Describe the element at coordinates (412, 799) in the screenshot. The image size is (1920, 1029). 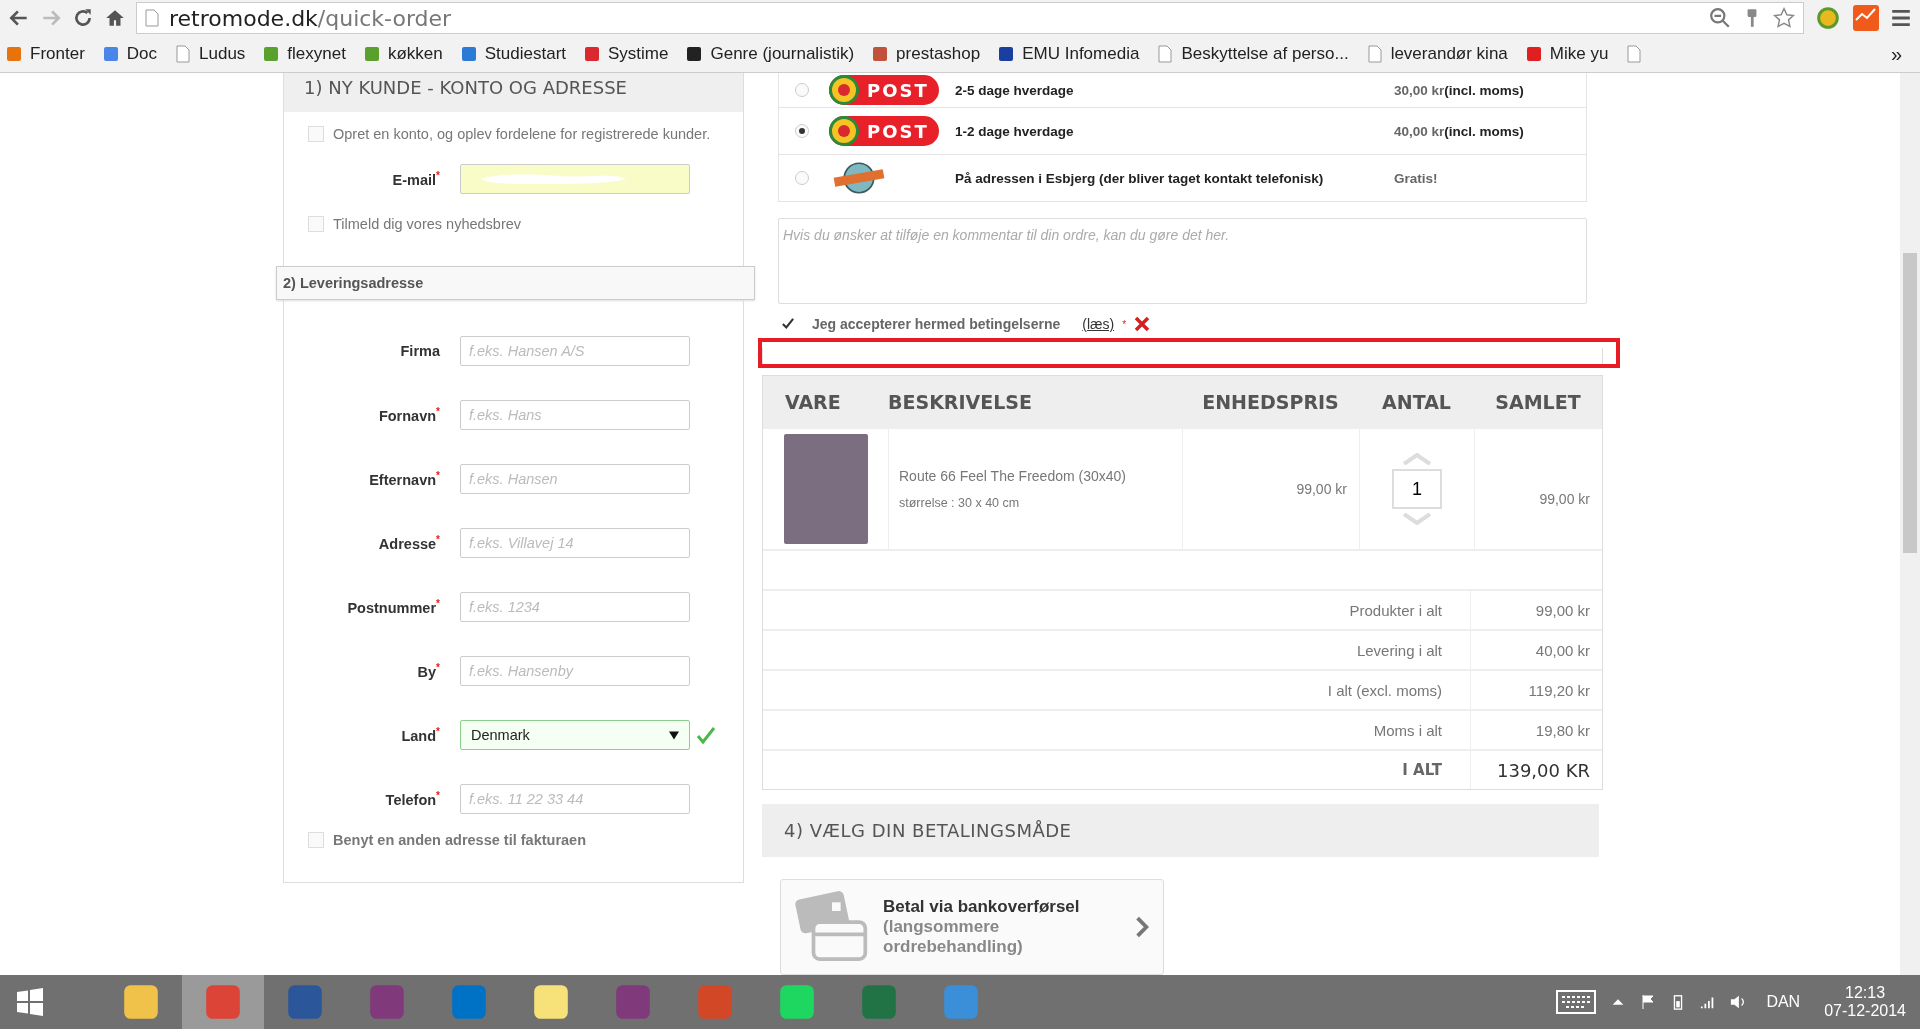
I see `field-label: Telefon$^{*}$` at that location.